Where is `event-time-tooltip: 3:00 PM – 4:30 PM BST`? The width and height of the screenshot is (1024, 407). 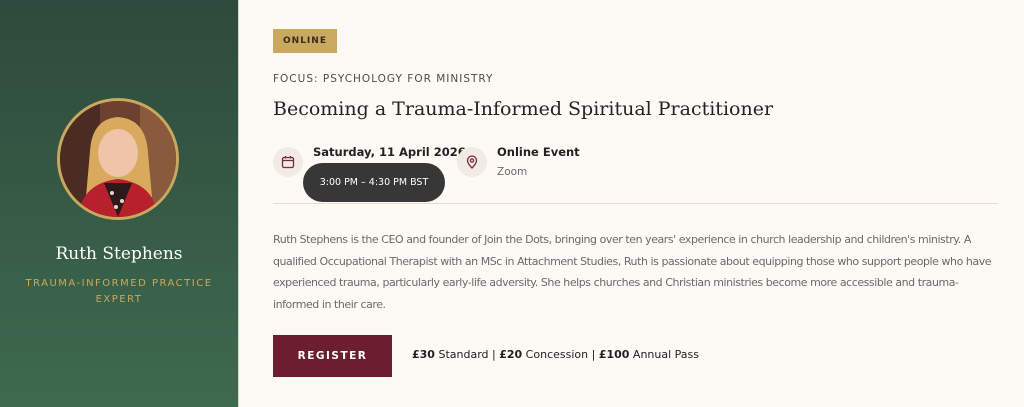
event-time-tooltip: 3:00 PM – 4:30 PM BST is located at coordinates (374, 182).